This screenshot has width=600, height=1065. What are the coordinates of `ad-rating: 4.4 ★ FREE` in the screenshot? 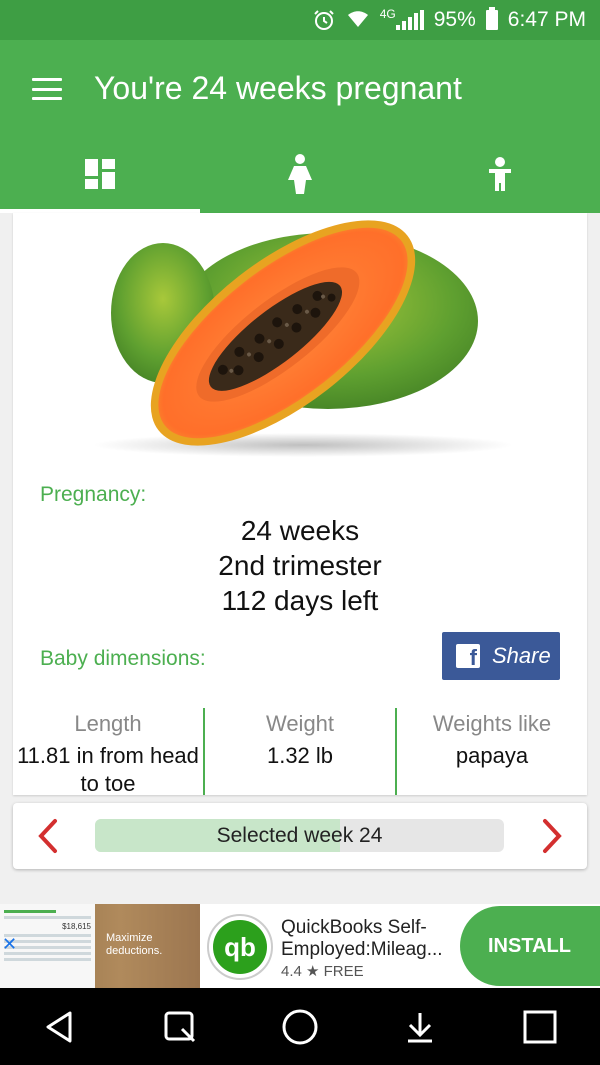 It's located at (322, 971).